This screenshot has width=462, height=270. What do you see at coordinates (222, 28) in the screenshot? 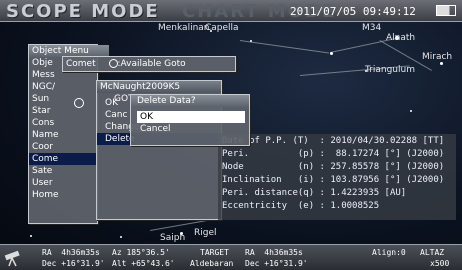
I see `star-label-capella: Capella` at bounding box center [222, 28].